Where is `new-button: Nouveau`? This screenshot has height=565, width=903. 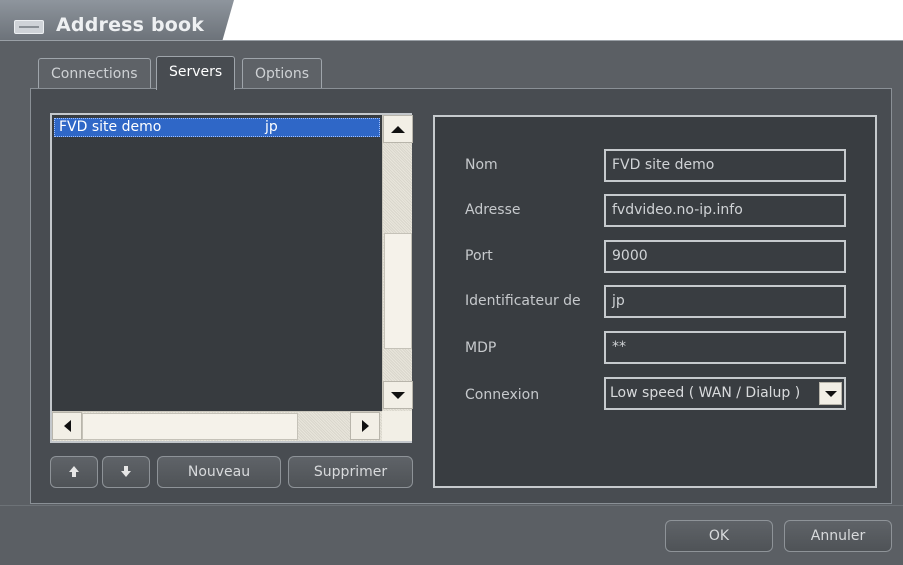
new-button: Nouveau is located at coordinates (219, 472).